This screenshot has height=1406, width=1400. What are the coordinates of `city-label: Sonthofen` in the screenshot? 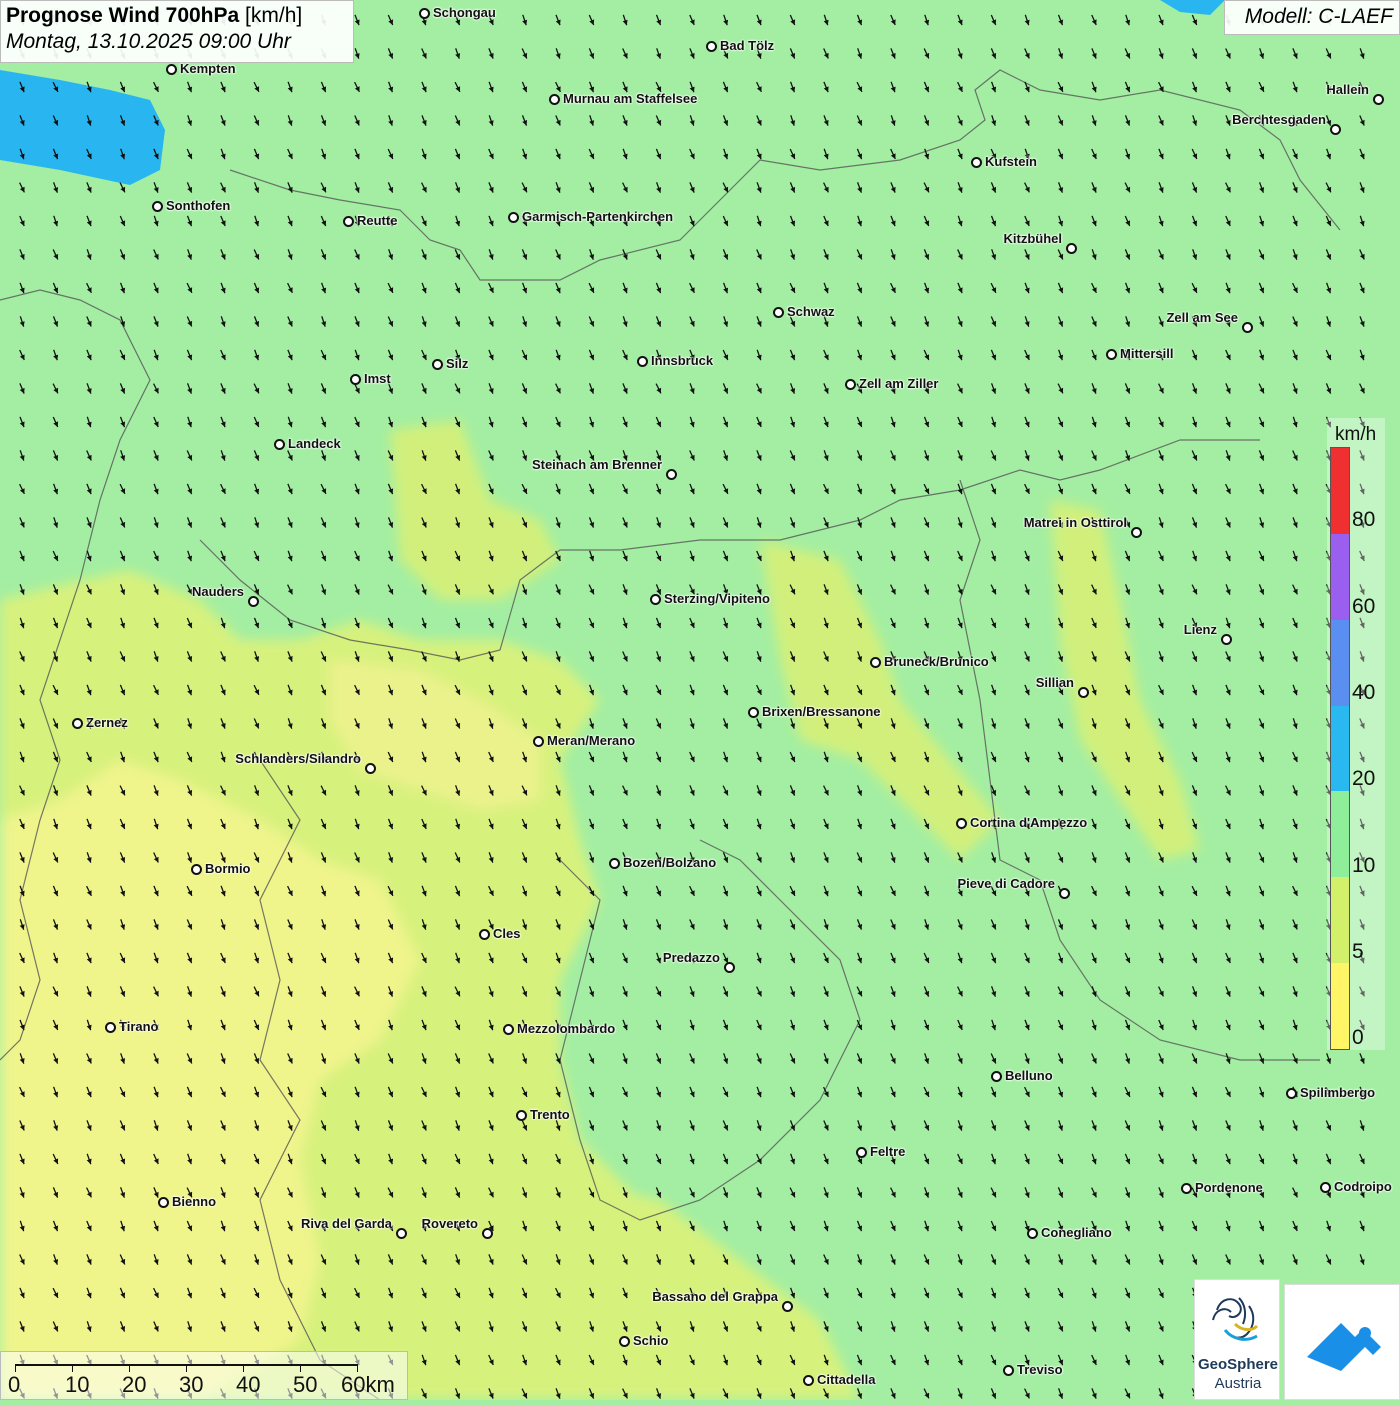 It's located at (198, 205).